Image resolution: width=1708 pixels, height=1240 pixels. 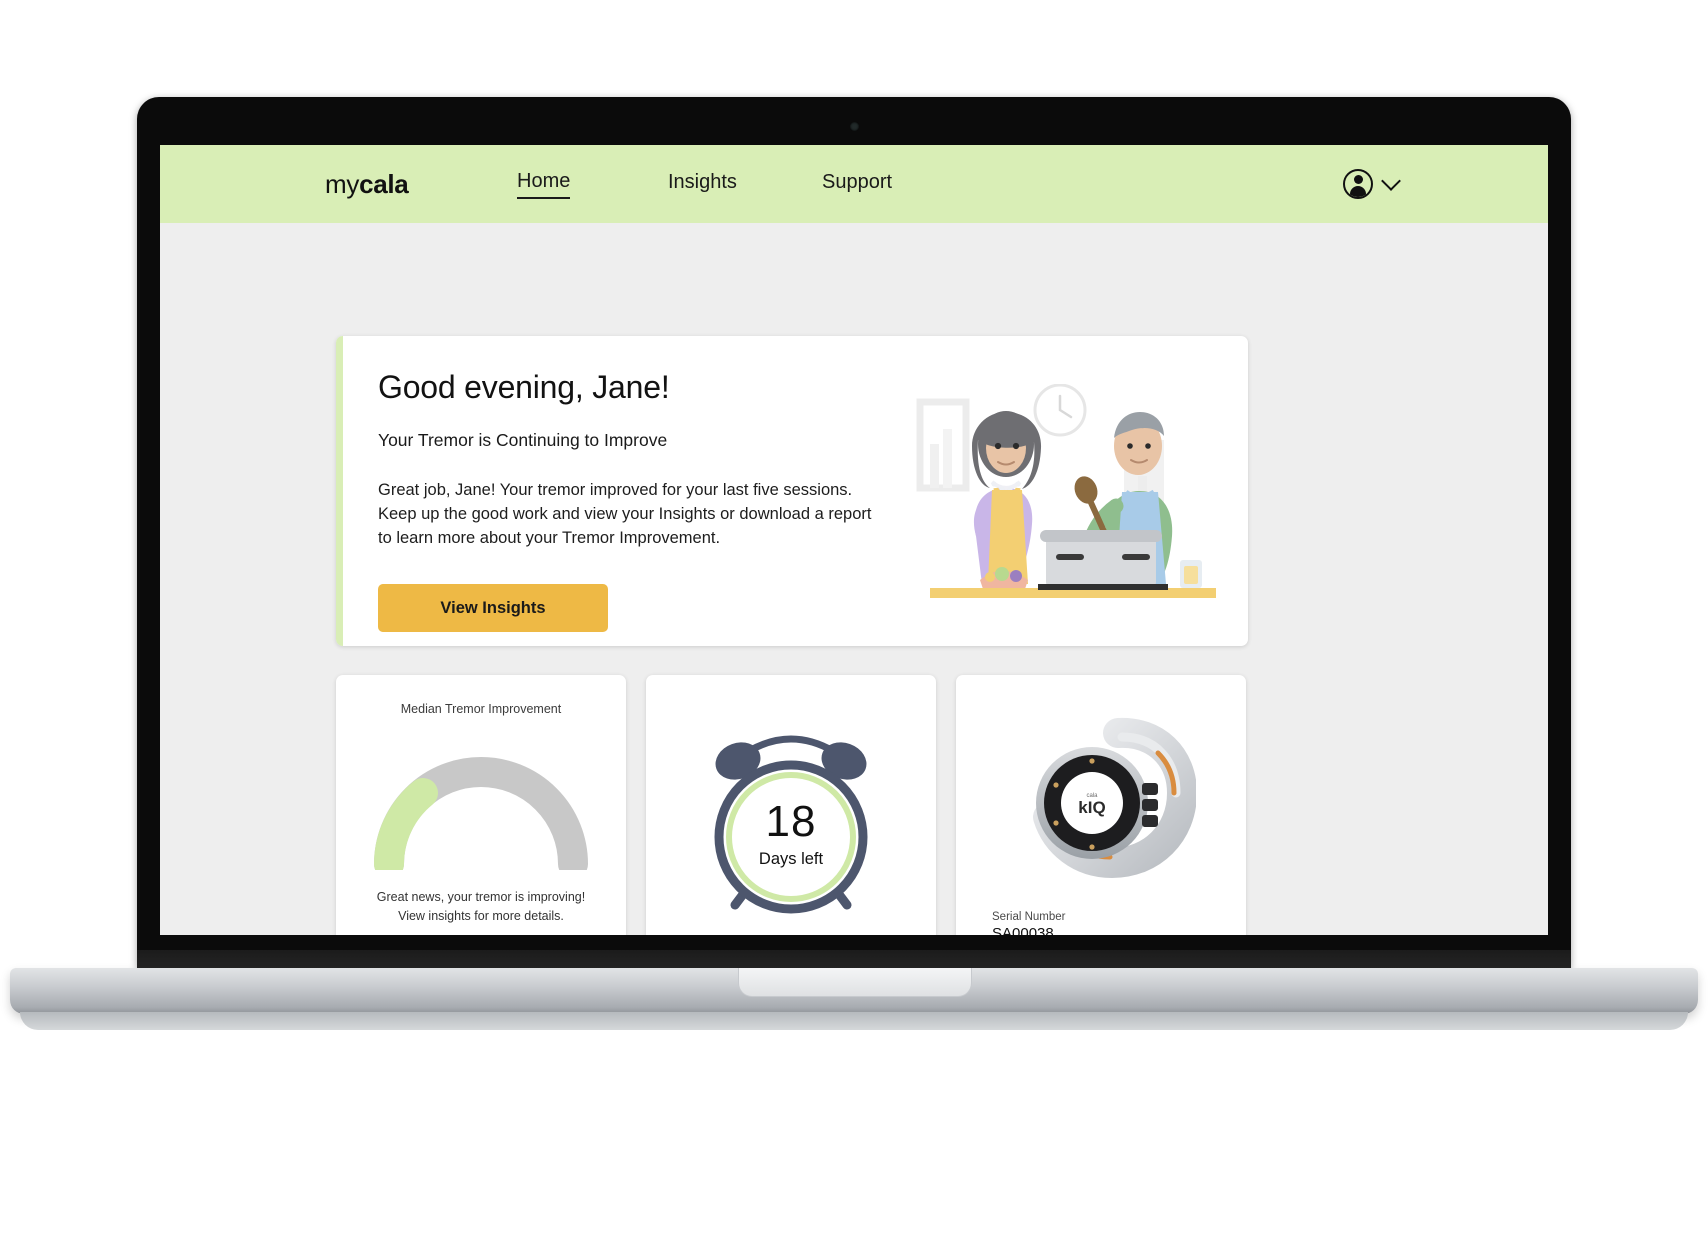 I want to click on tremor-improvement-gauge, so click(x=481, y=808).